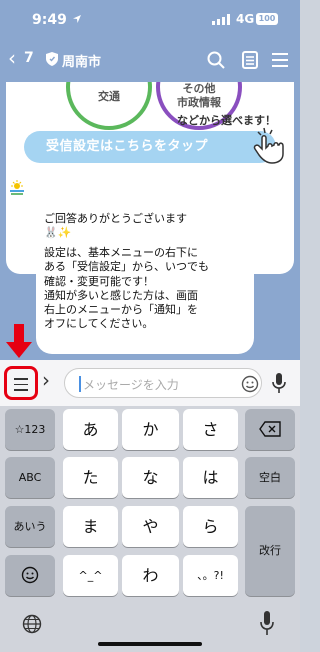 Image resolution: width=320 pixels, height=652 pixels. What do you see at coordinates (30, 526) in the screenshot?
I see `key-kana: あいう` at bounding box center [30, 526].